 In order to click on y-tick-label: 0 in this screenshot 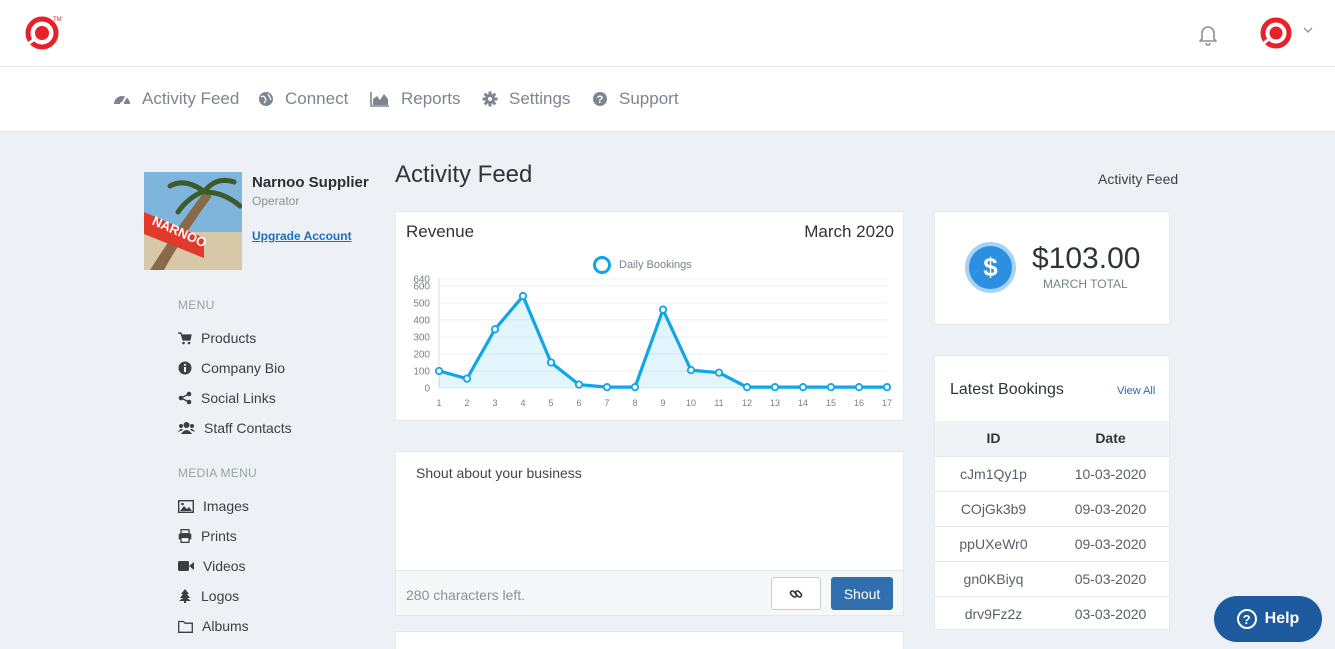, I will do `click(427, 389)`.